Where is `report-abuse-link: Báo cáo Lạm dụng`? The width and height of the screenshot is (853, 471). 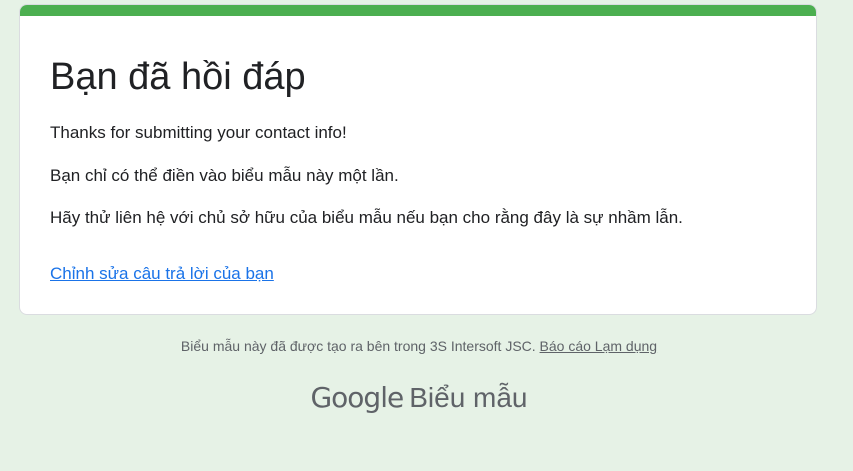
report-abuse-link: Báo cáo Lạm dụng is located at coordinates (599, 346).